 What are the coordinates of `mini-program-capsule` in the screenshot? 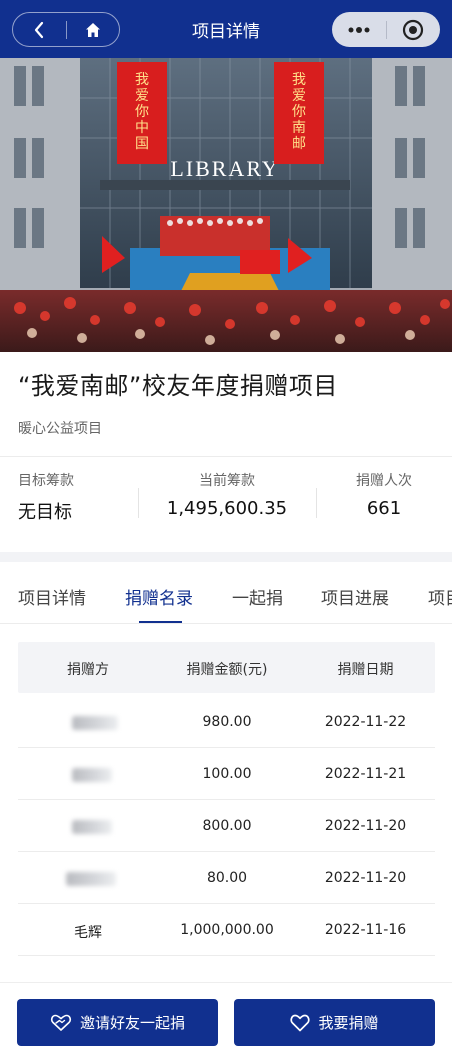 It's located at (386, 29).